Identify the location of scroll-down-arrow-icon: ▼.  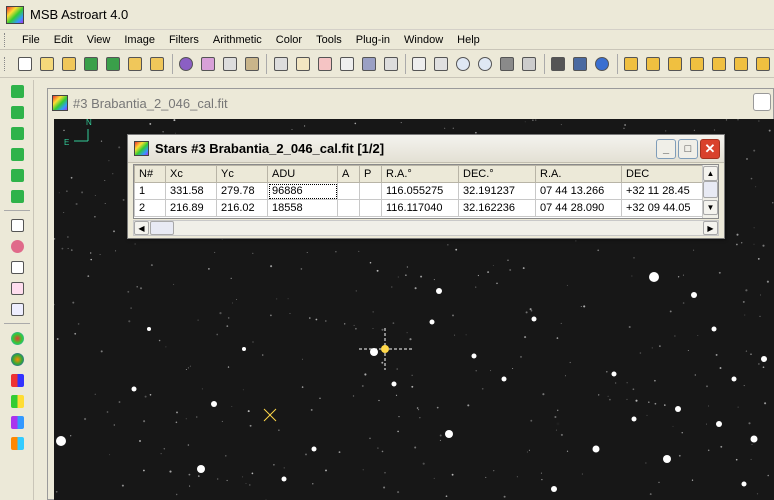
(710, 207).